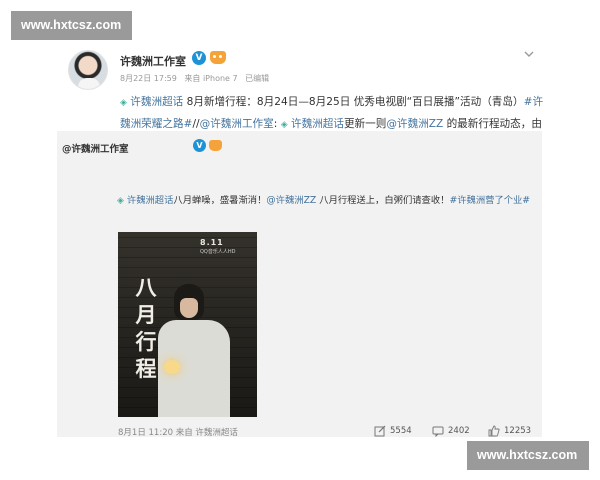 Image resolution: width=600 pixels, height=480 pixels. I want to click on poster-image: 8.11 QQ音乐人人HD 八月行程, so click(187, 324).